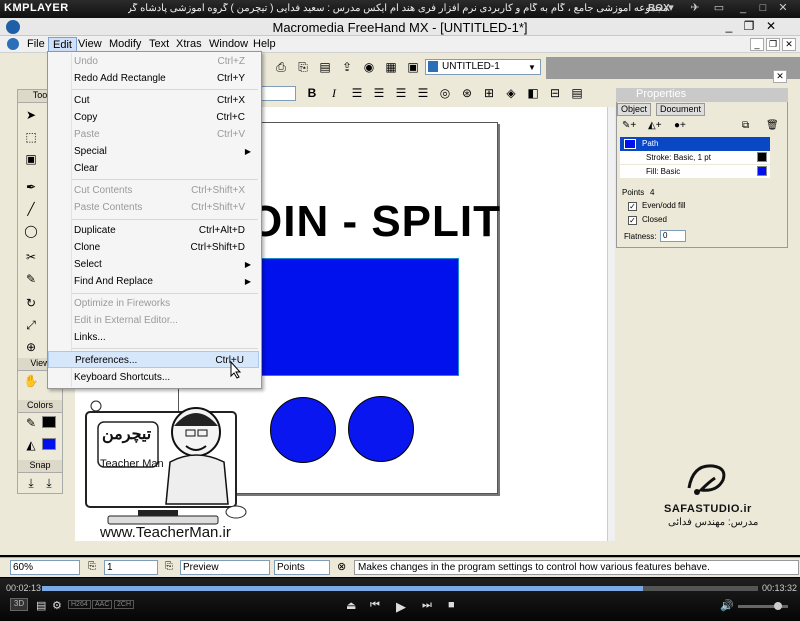 This screenshot has width=800, height=621. I want to click on fill-swatch, so click(49, 444).